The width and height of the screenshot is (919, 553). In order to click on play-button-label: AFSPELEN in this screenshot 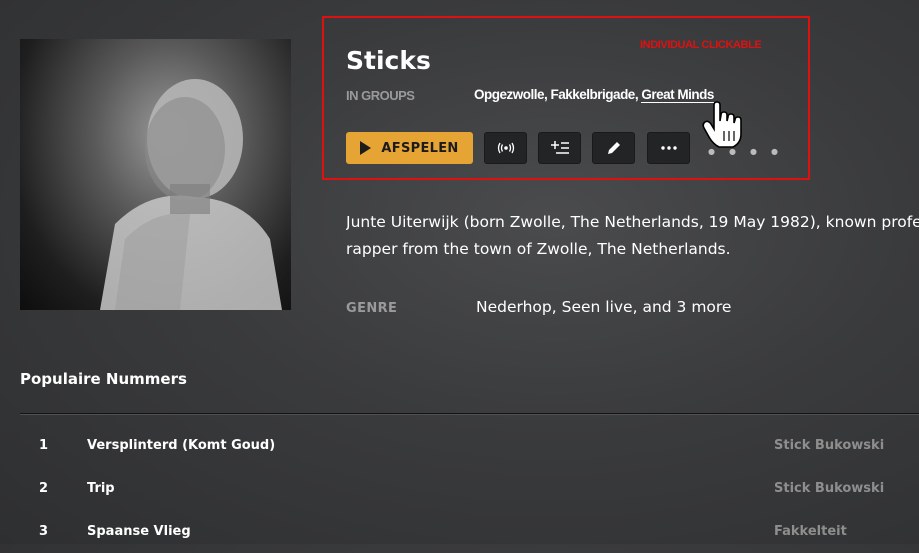, I will do `click(420, 148)`.